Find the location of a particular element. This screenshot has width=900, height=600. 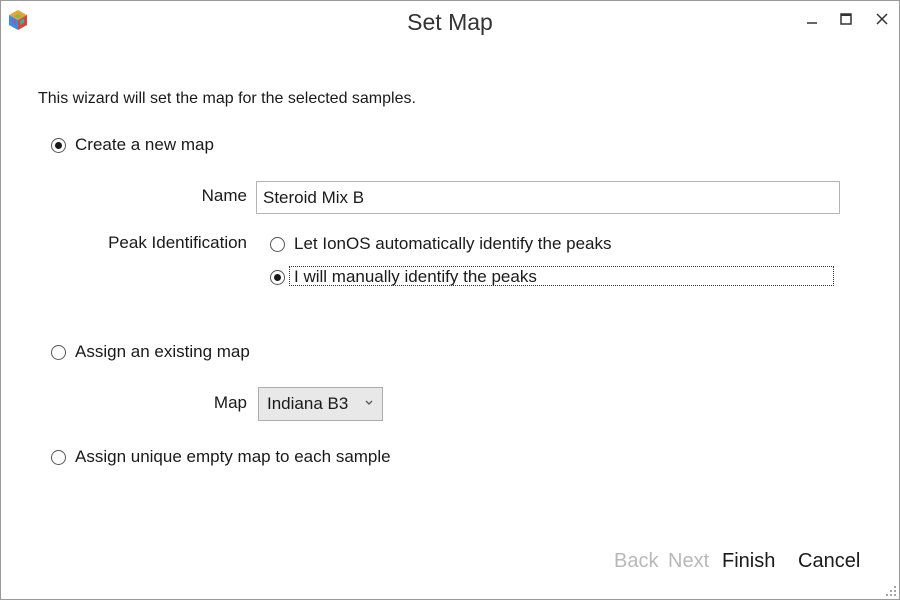

name-label: Name is located at coordinates (224, 195).